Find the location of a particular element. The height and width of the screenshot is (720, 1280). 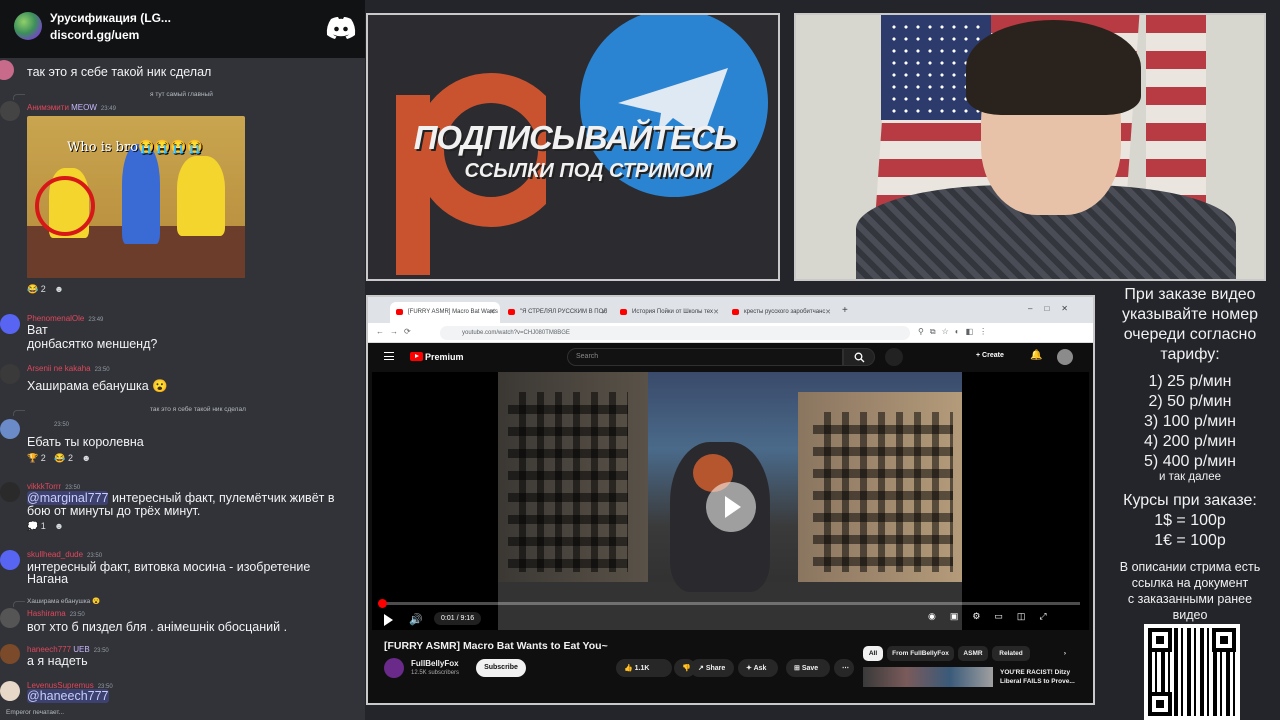

extensions-icon: ⚲⧉☆◐◧⋮ is located at coordinates (955, 332).